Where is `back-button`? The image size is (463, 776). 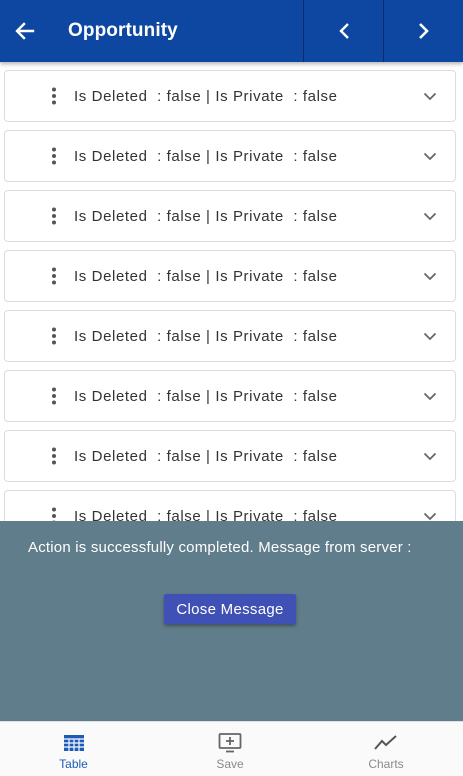
back-button is located at coordinates (25, 31).